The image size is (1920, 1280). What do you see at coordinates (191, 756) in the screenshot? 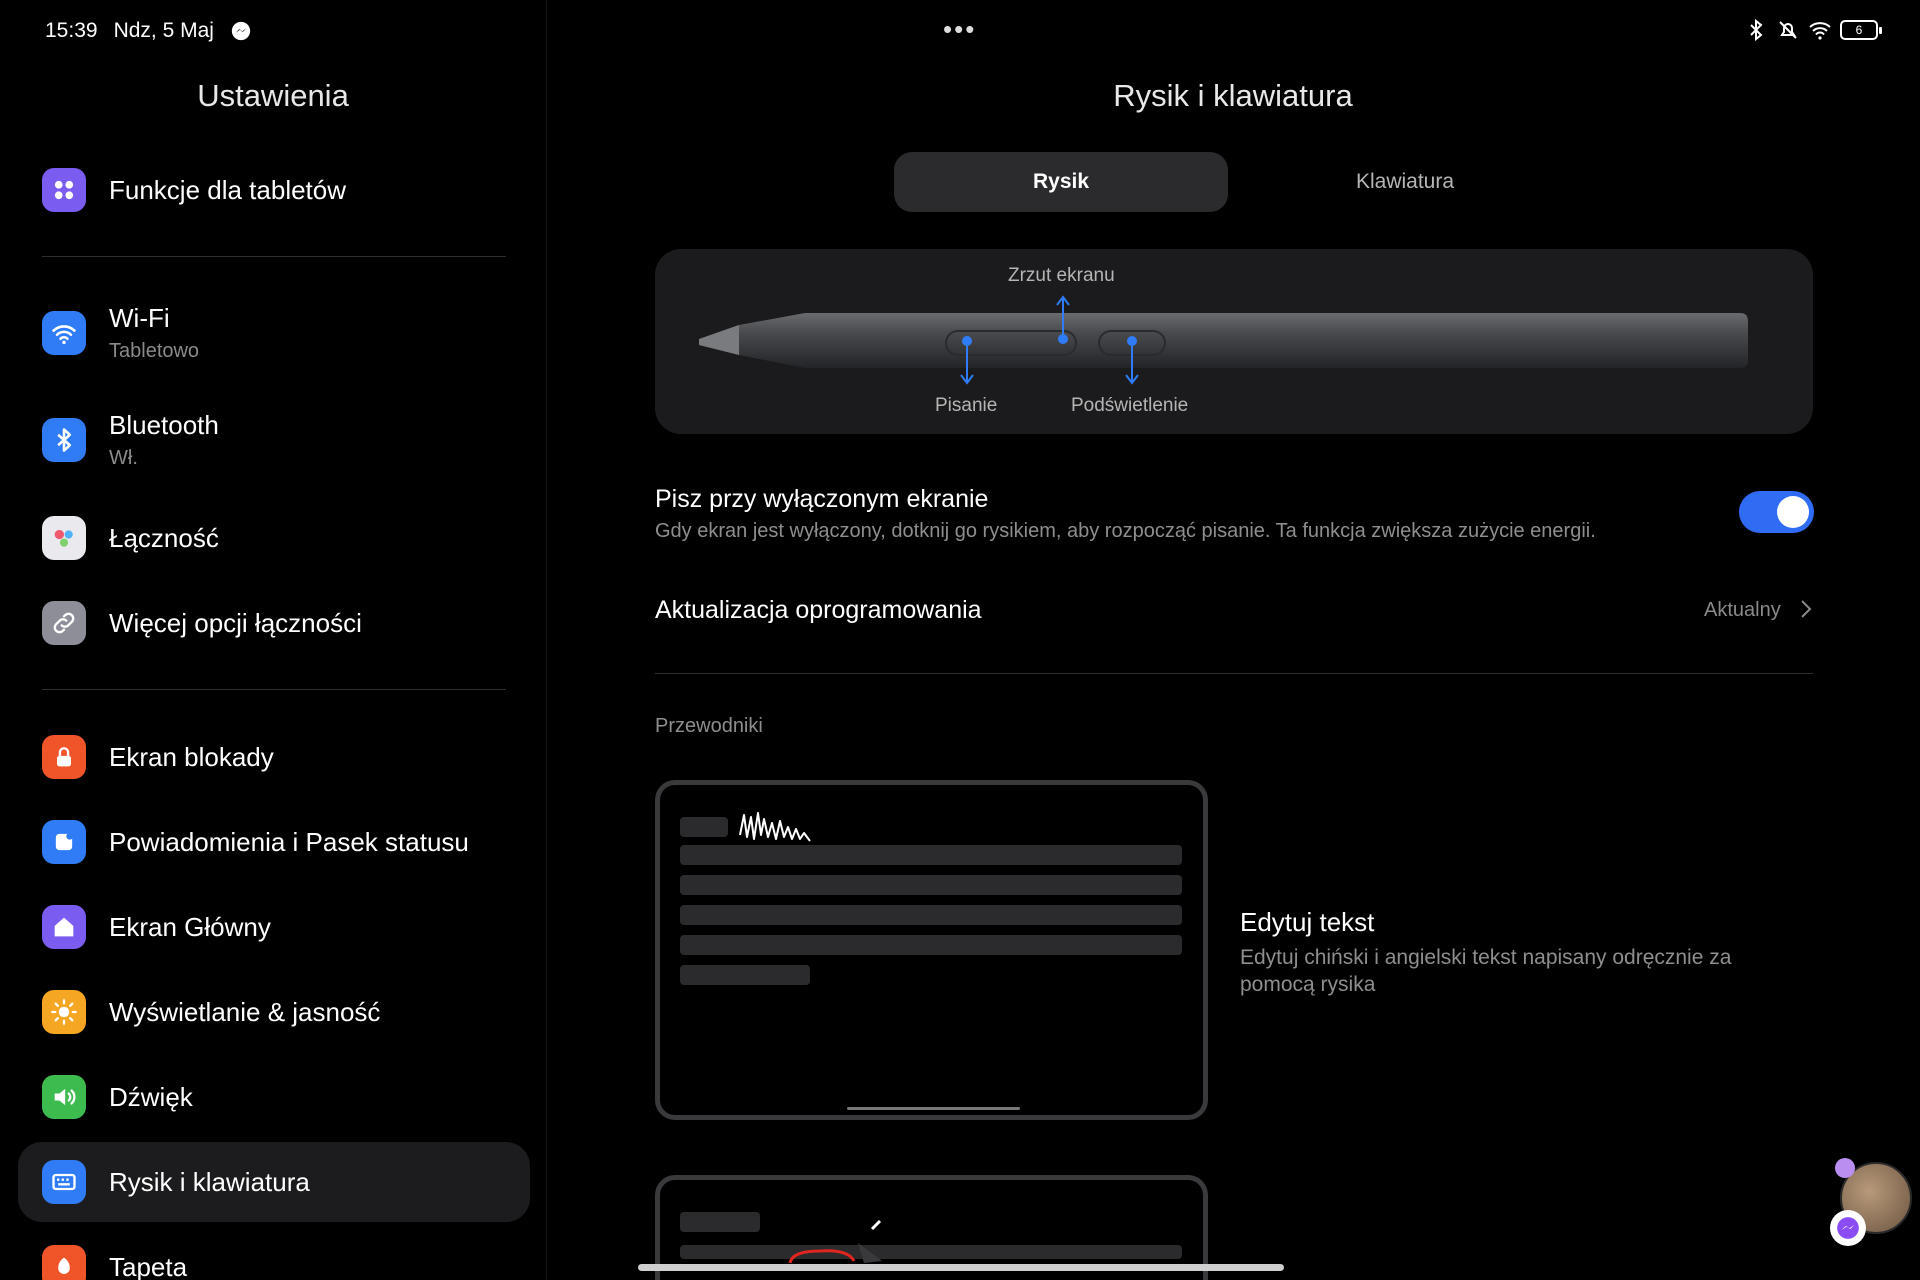
I see `sidebar-item-label: Ekran blokady` at bounding box center [191, 756].